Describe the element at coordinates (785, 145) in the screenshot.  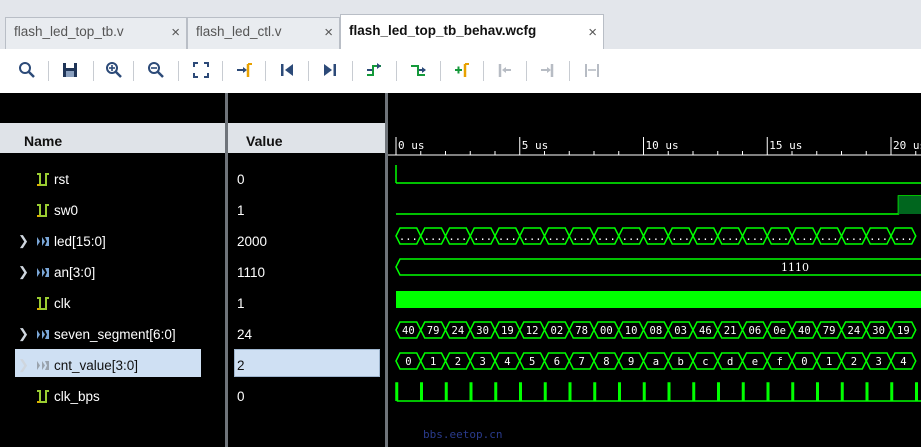
I see `ruler-label: 15 us` at that location.